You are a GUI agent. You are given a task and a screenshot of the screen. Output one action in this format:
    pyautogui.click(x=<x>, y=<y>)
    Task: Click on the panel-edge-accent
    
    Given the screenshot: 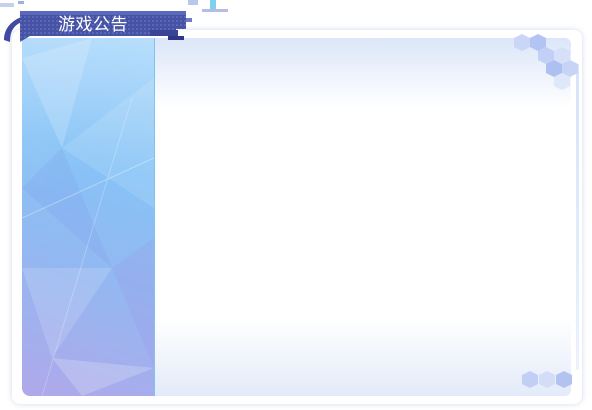 What is the action you would take?
    pyautogui.click(x=577, y=217)
    